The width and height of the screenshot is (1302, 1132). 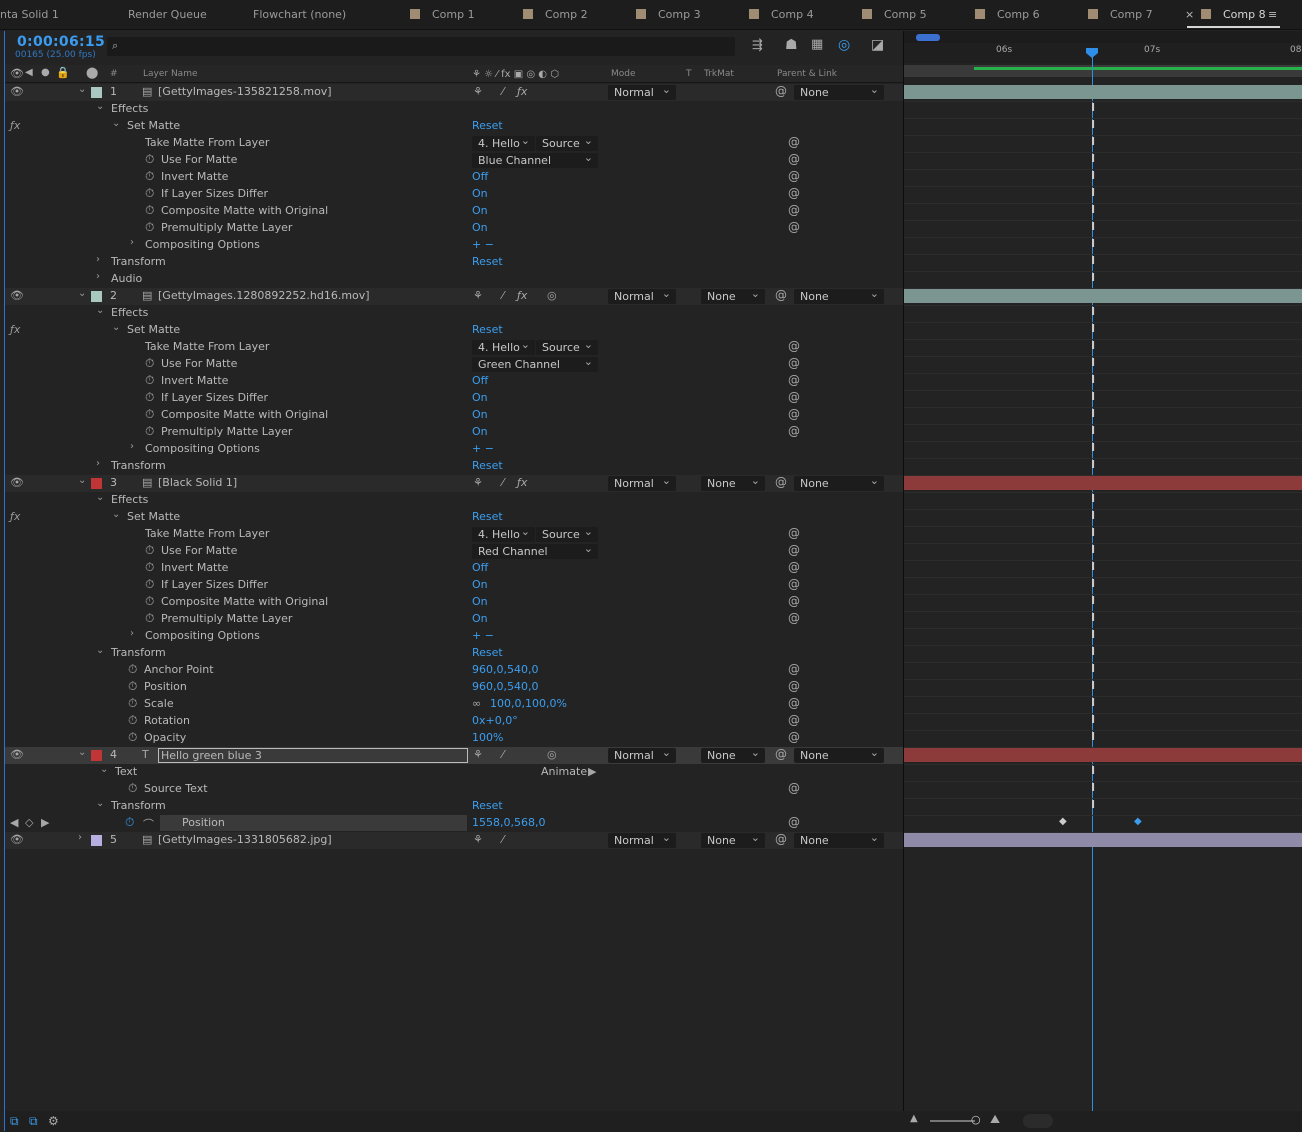 What do you see at coordinates (894, 15) in the screenshot?
I see `tab-comp-5: Comp 5` at bounding box center [894, 15].